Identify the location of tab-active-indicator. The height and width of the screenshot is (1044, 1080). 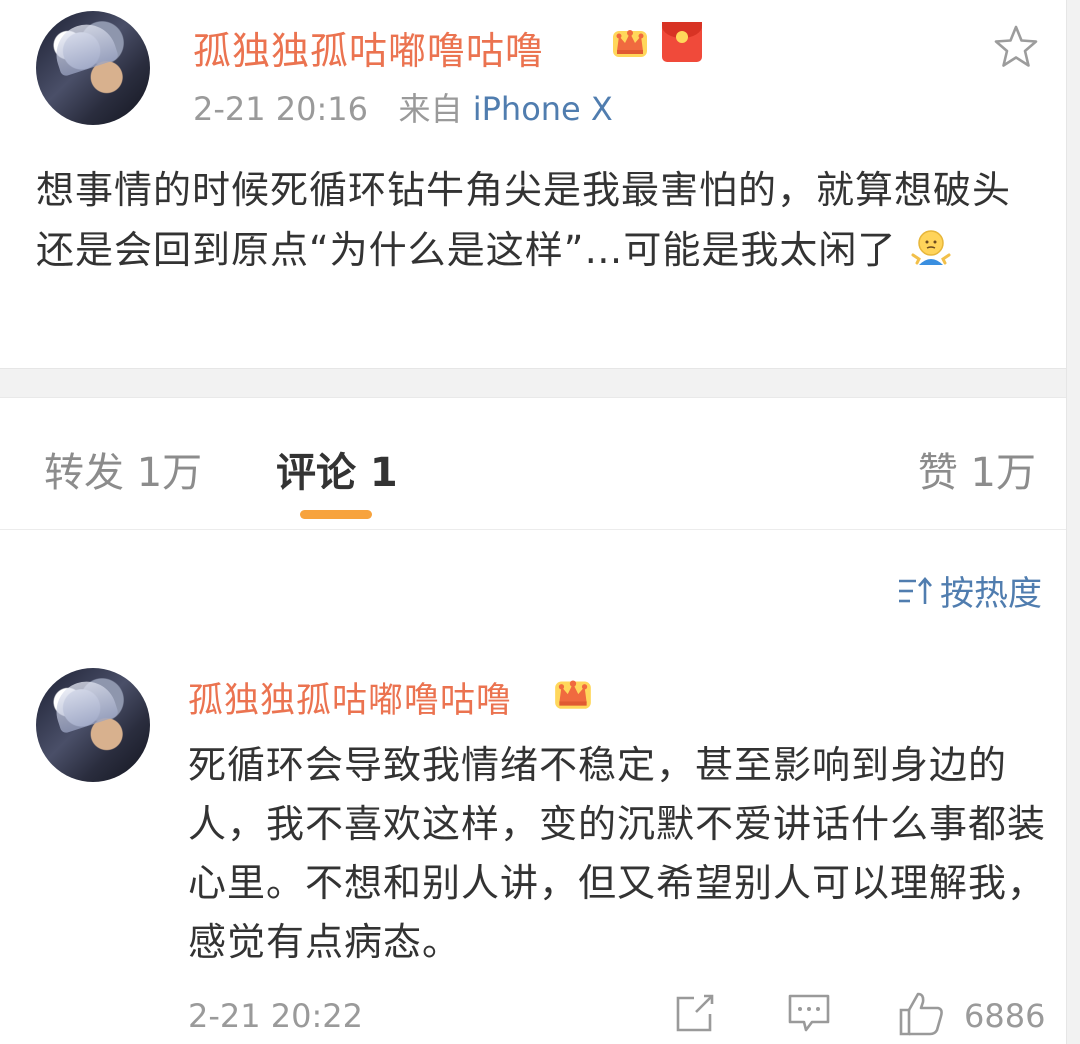
(336, 514).